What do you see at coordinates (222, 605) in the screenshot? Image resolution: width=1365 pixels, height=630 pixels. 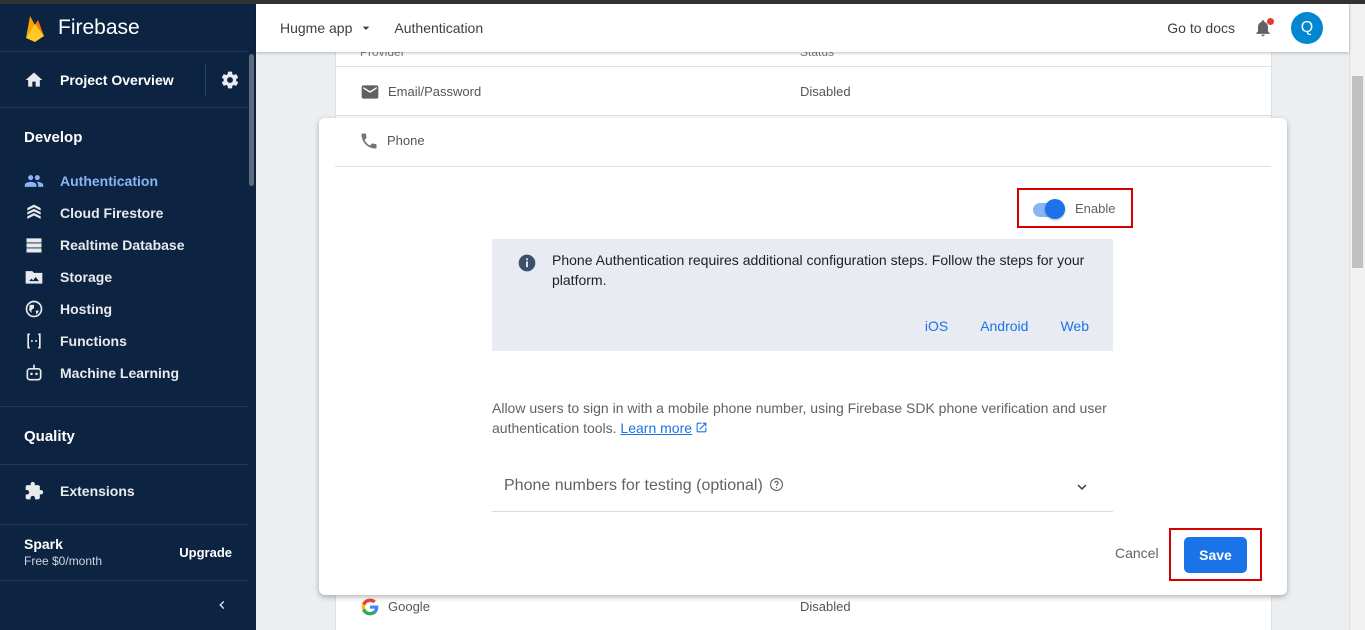 I see `chevron-left-icon` at bounding box center [222, 605].